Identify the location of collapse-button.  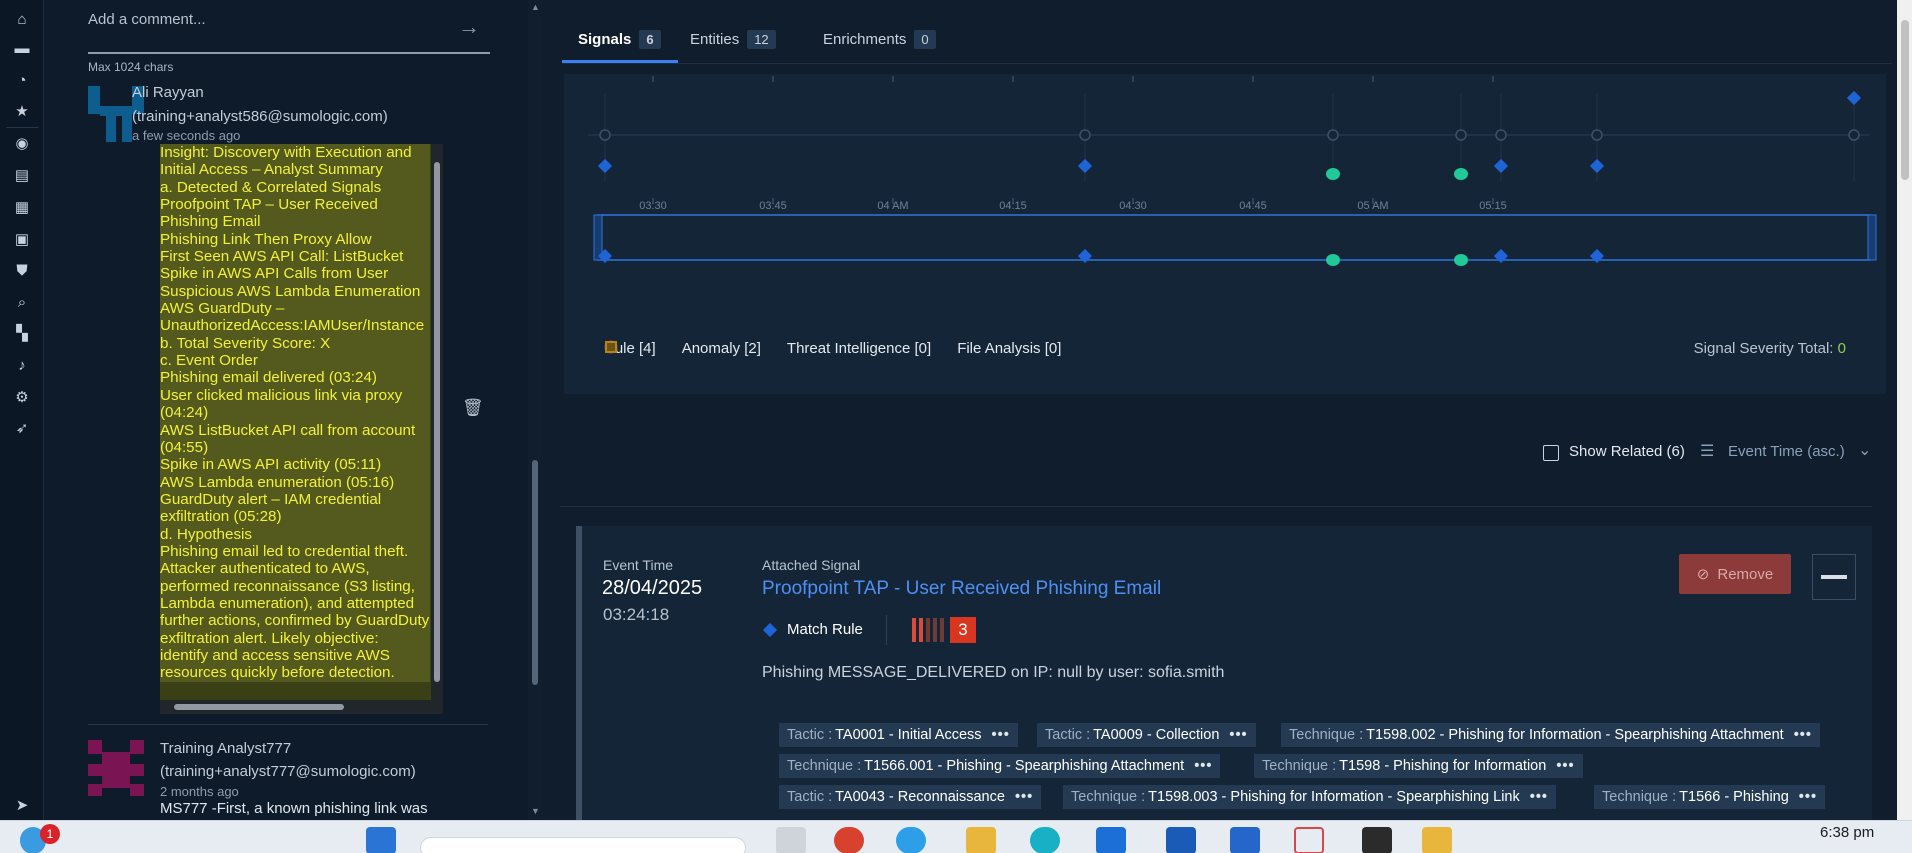
(1834, 577).